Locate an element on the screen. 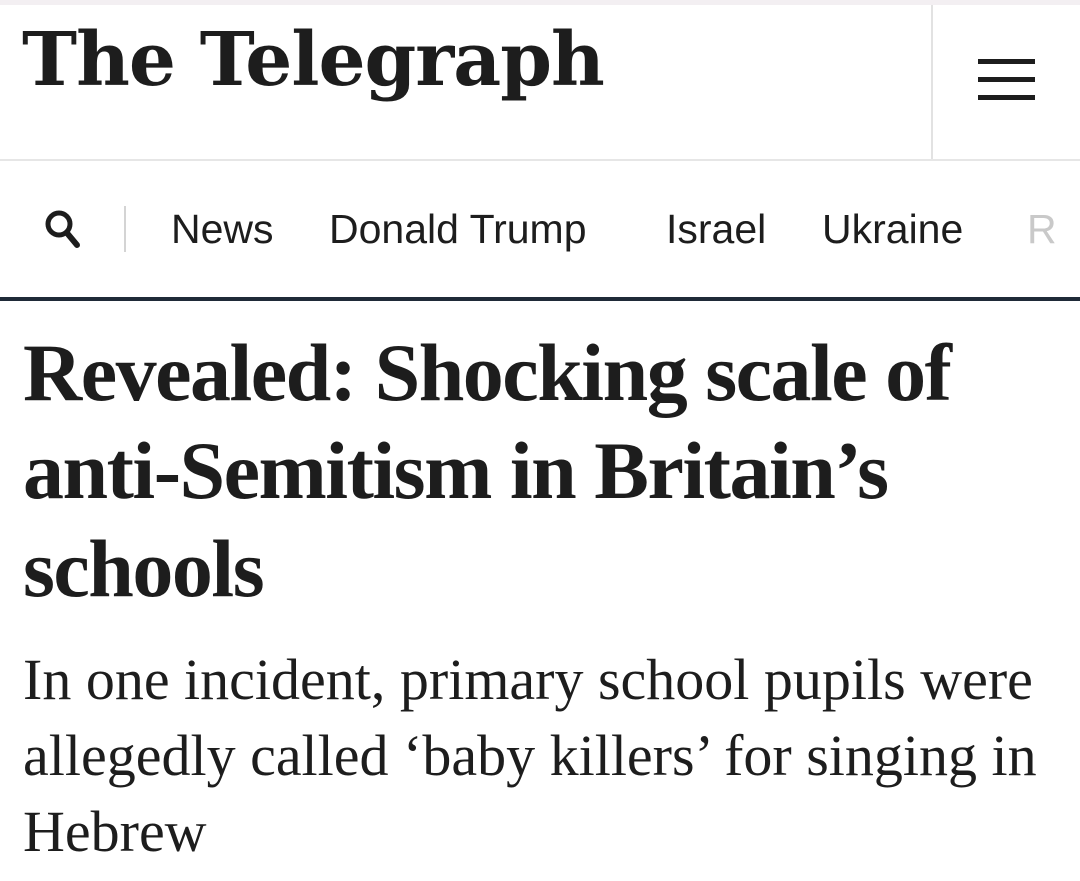 This screenshot has width=1080, height=881. nav-separator is located at coordinates (125, 229).